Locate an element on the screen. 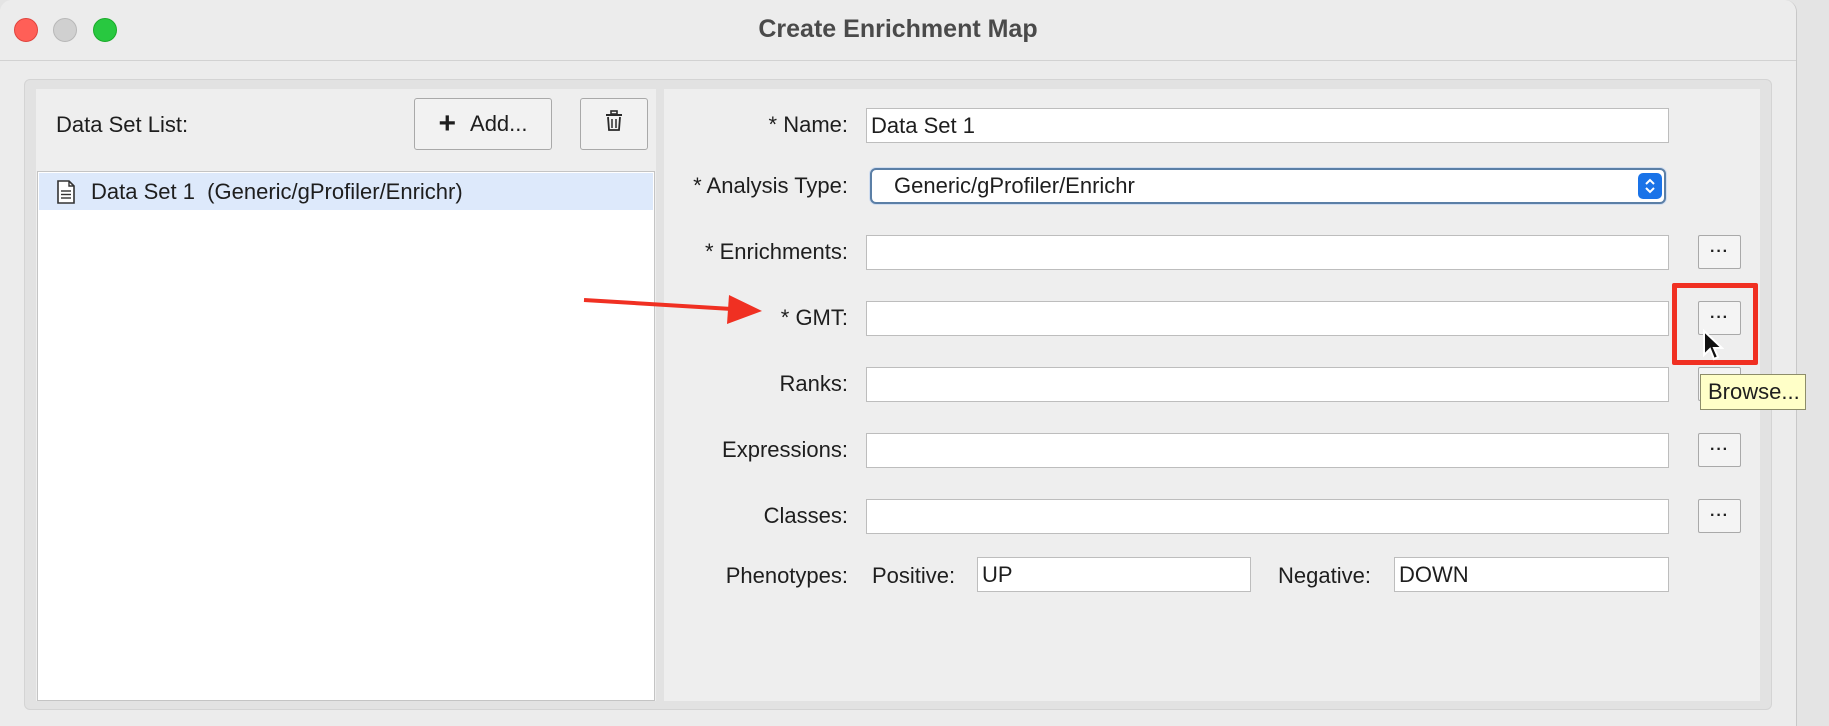 The width and height of the screenshot is (1829, 726). expressions-label: Expressions: is located at coordinates (785, 449).